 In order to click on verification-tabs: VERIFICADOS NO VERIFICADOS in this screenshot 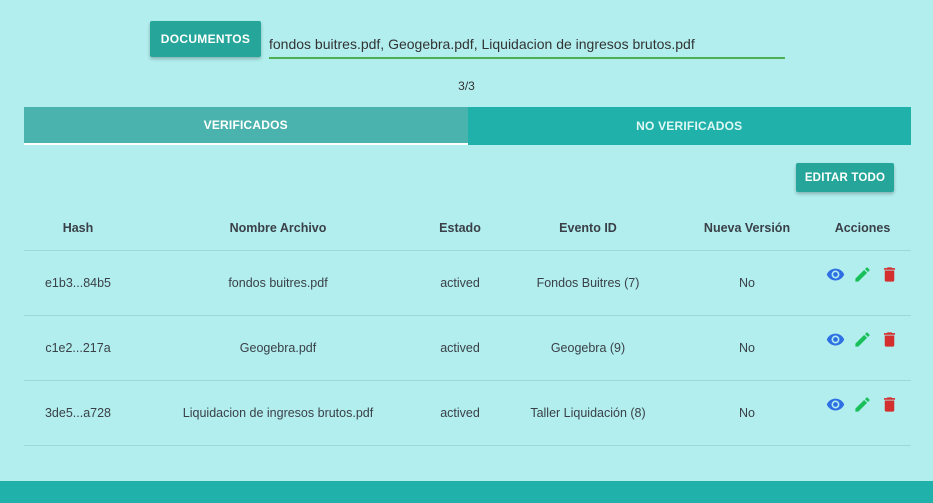, I will do `click(467, 126)`.